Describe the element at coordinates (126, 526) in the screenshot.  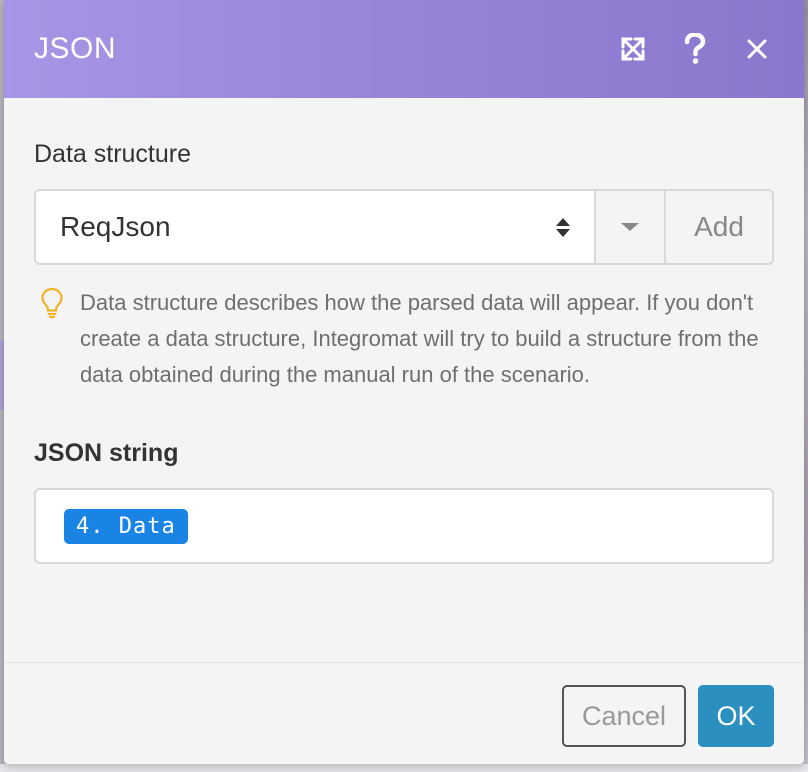
I see `mapped-token-pill: 4. Data` at that location.